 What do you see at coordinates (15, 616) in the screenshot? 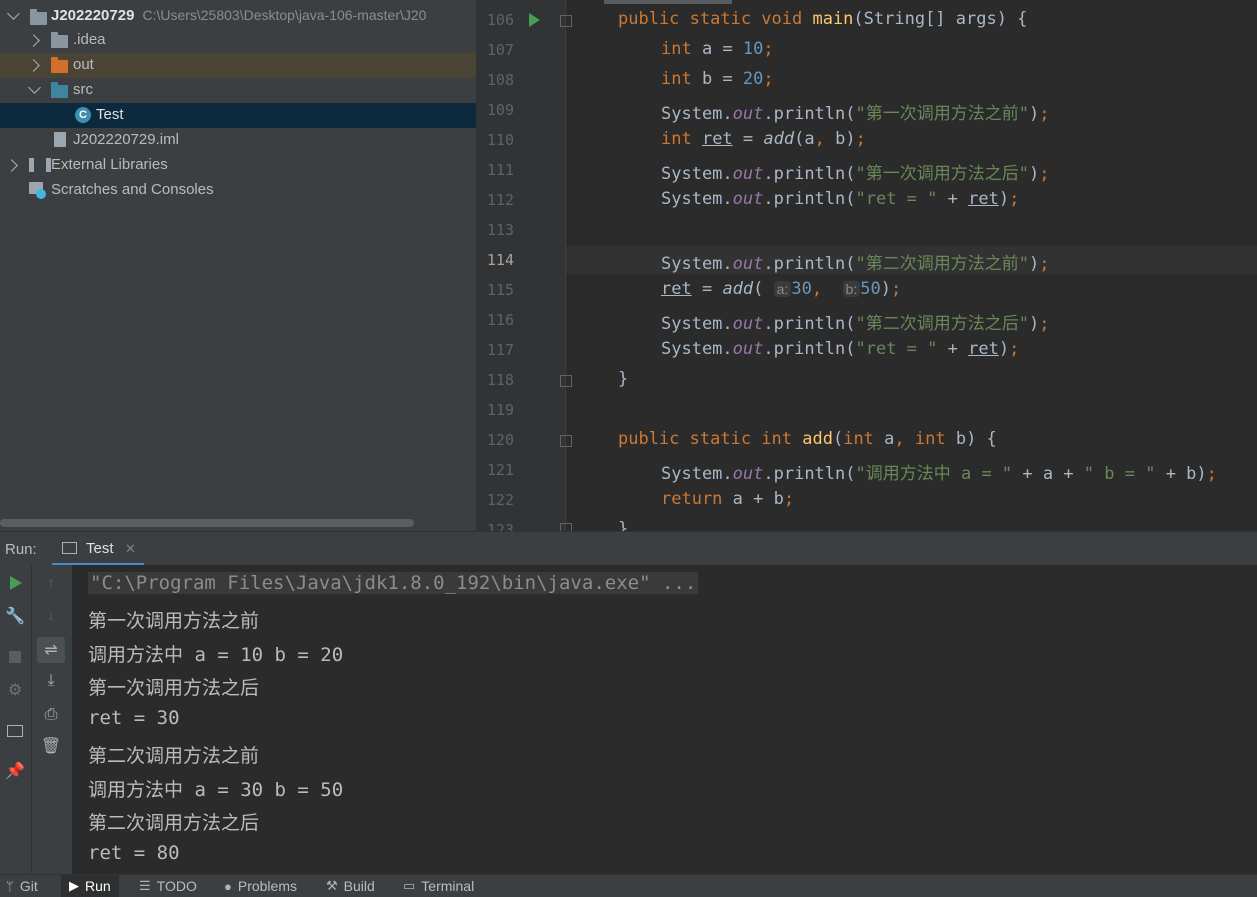
I see `wrench-icon: 🔧` at bounding box center [15, 616].